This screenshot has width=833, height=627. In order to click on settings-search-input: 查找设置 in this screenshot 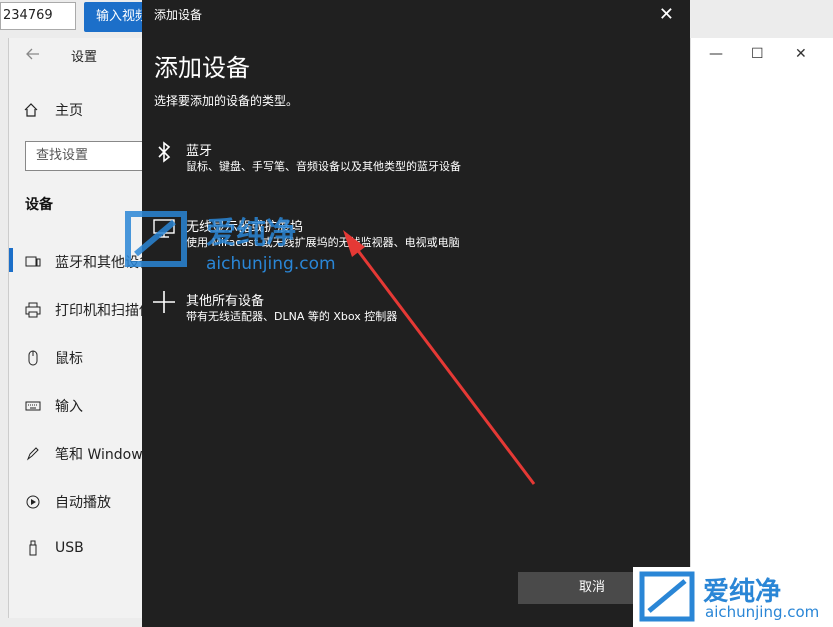, I will do `click(85, 156)`.